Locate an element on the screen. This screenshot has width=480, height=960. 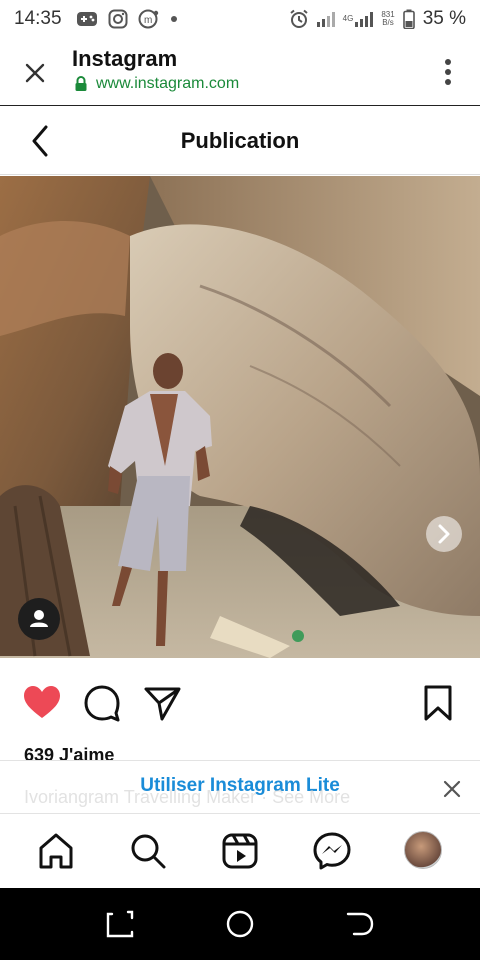
status-bar: 14:35 m 4G 831 B/s 35 % is located at coordinates (240, 19).